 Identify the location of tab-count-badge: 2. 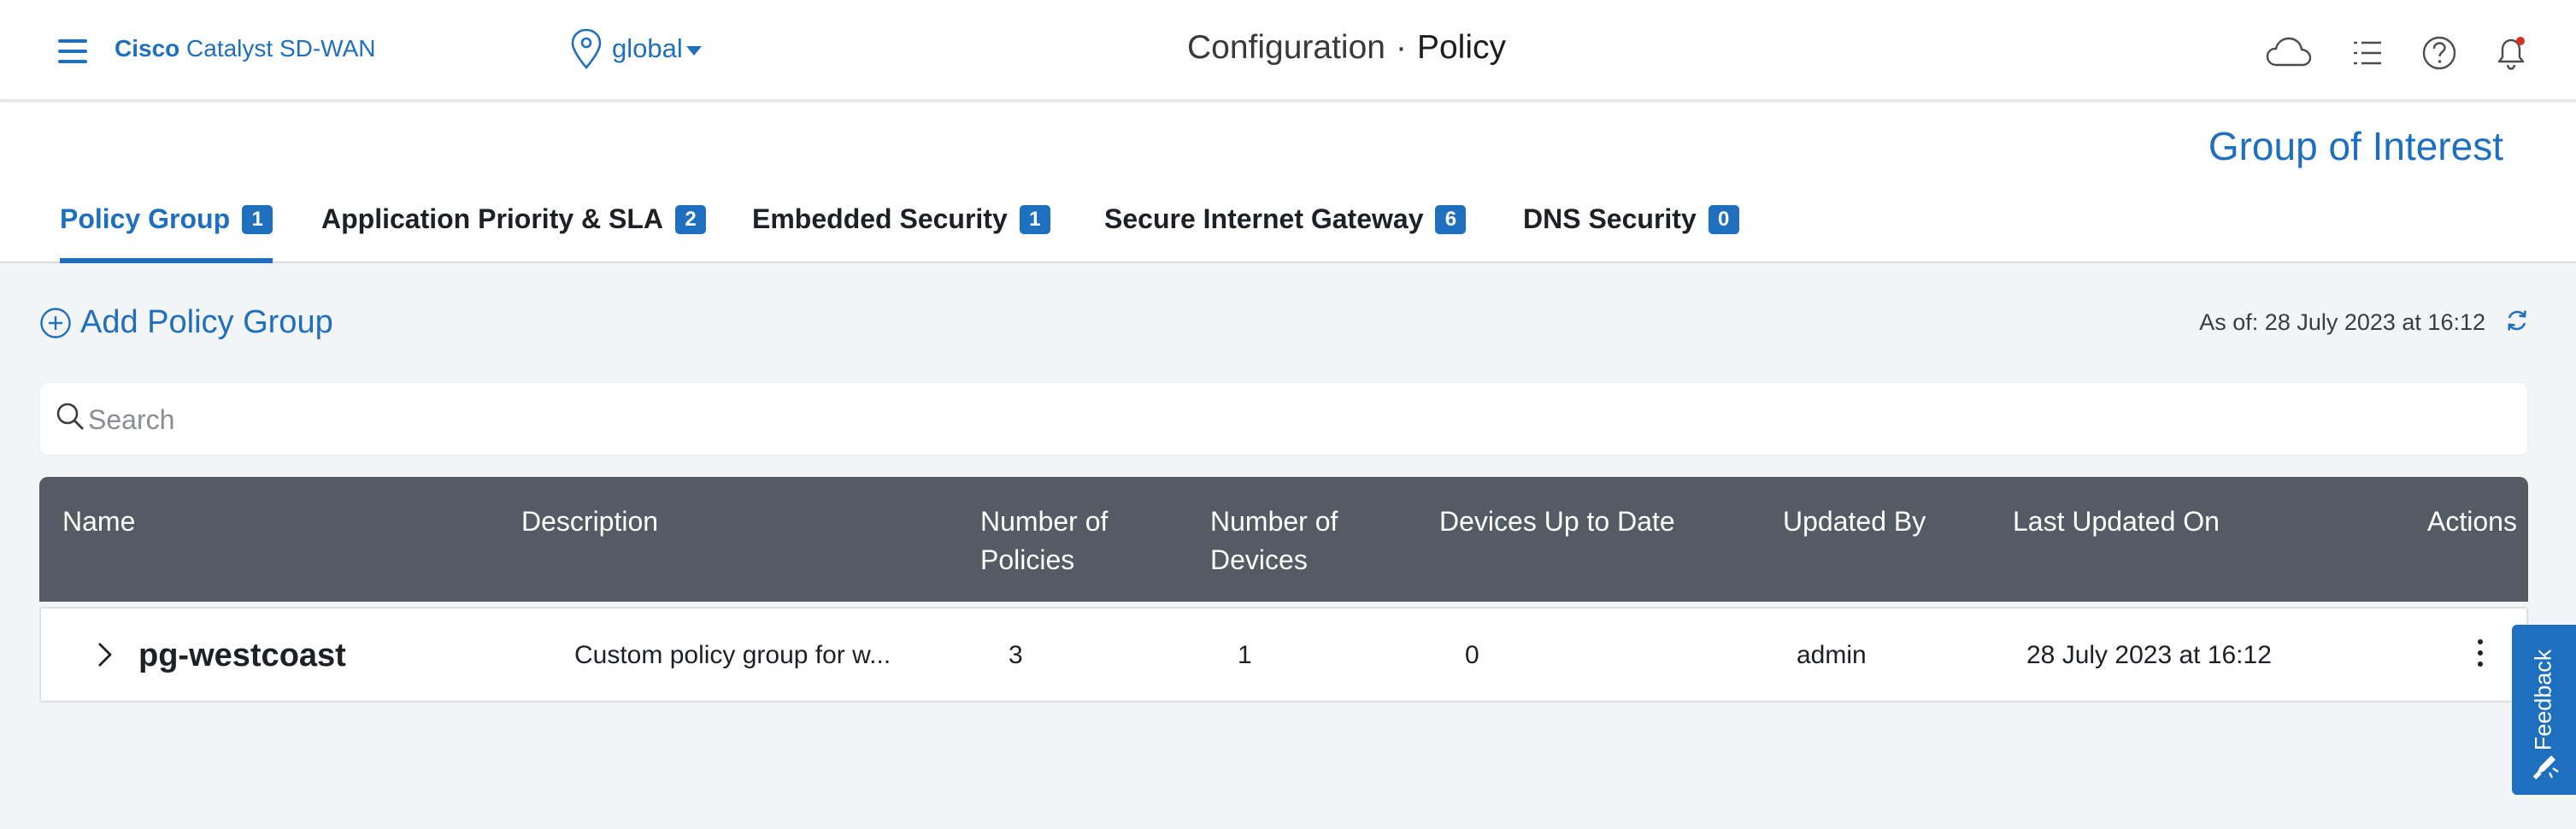
(691, 219).